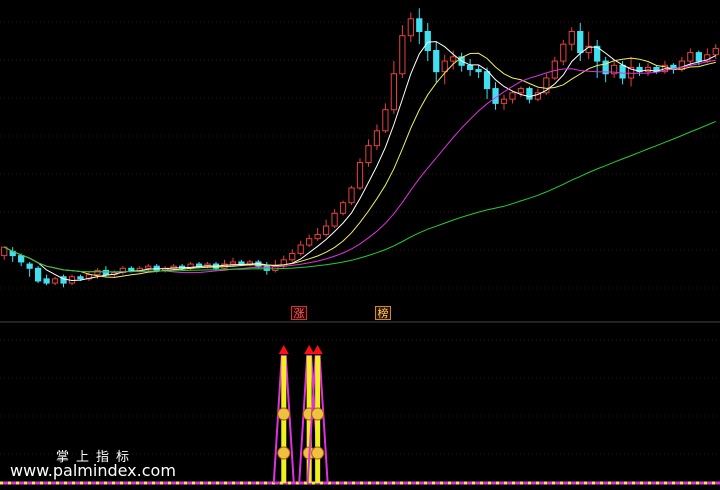 This screenshot has width=720, height=490. Describe the element at coordinates (383, 313) in the screenshot. I see `list-badge: 榜` at that location.